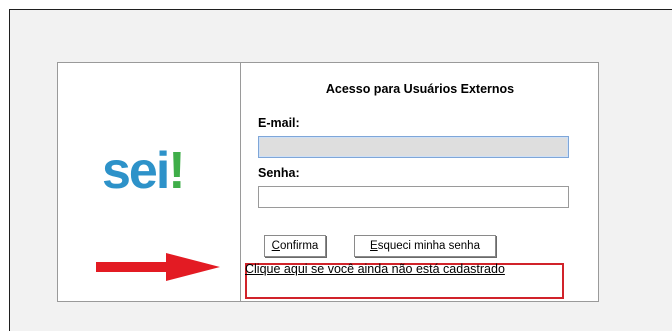  What do you see at coordinates (420, 89) in the screenshot?
I see `login-title: Acesso para Usuários Externos` at bounding box center [420, 89].